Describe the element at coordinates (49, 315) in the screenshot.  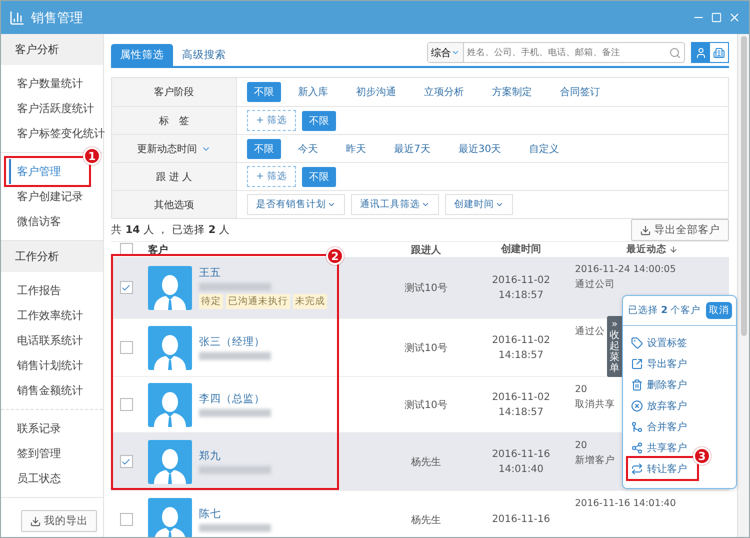
I see `sidebar-item: 工作效率统计` at that location.